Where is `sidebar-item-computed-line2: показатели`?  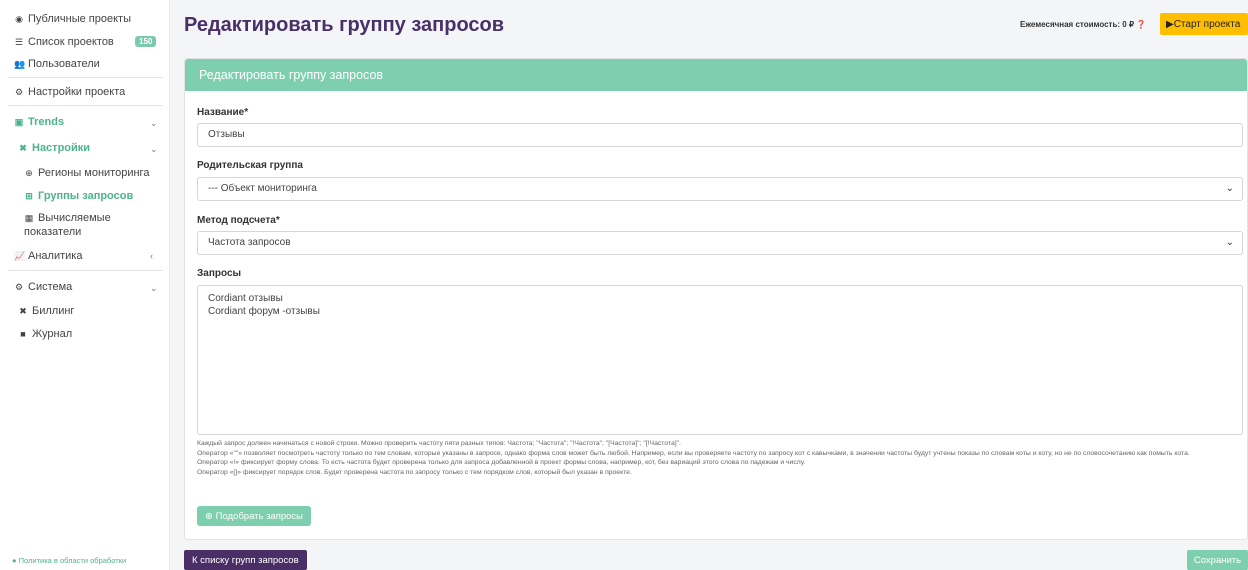 sidebar-item-computed-line2: показатели is located at coordinates (52, 232).